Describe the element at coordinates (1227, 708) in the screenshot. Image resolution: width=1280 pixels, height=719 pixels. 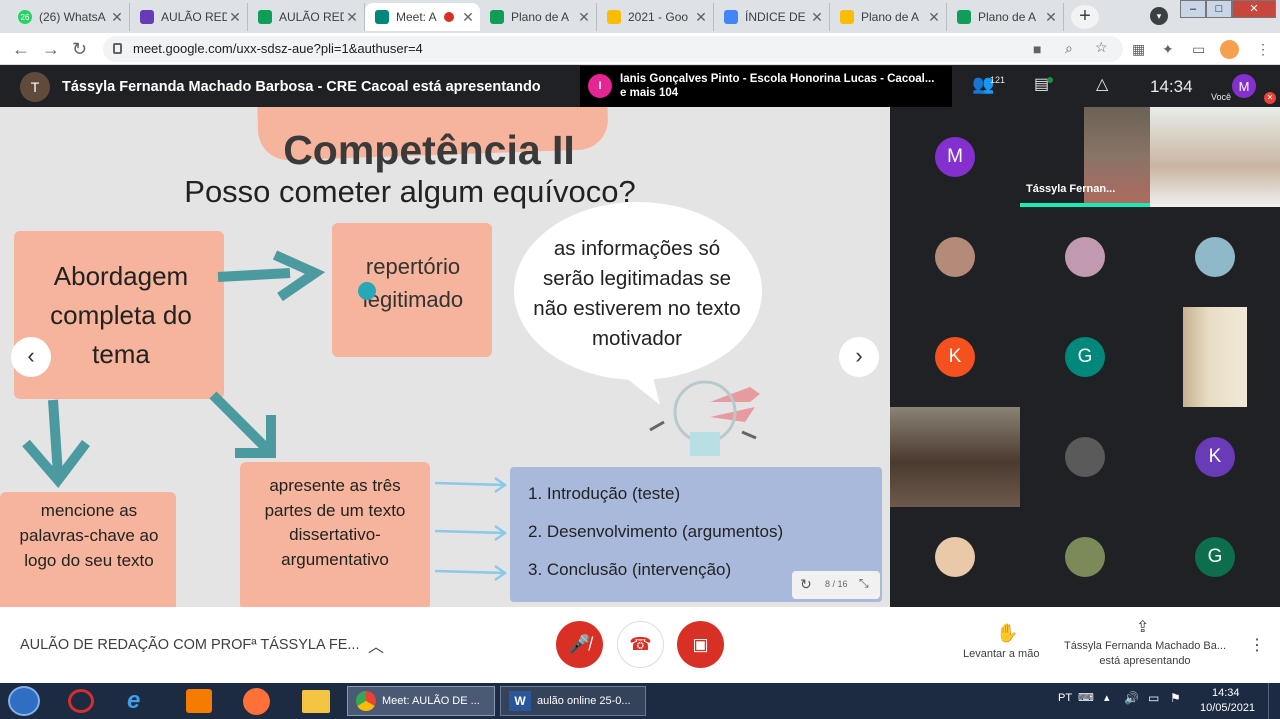
I see `taskbar-date: 10/05/2021` at that location.